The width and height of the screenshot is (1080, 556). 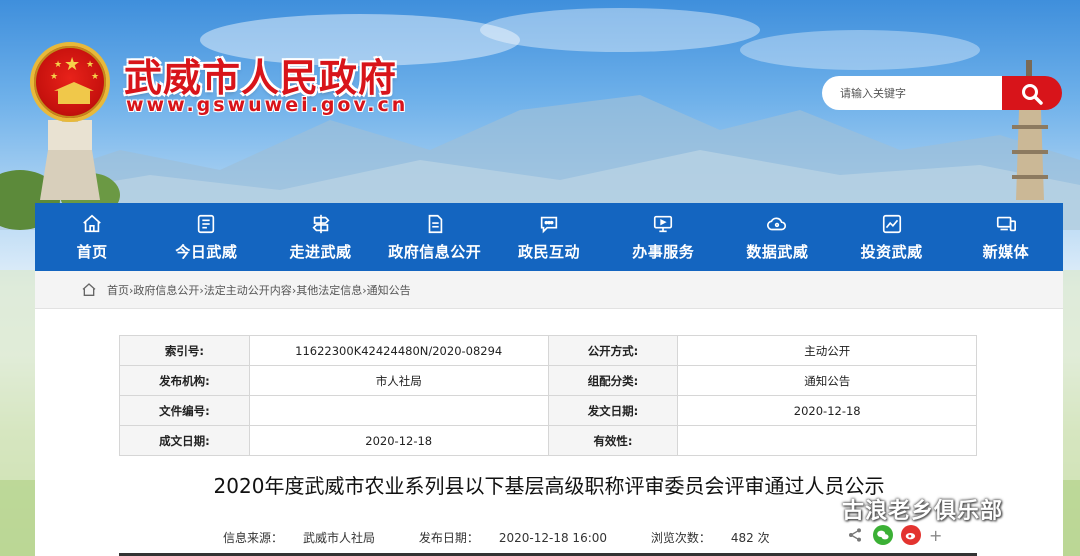 I want to click on nav-item-today: 今日武威, so click(x=206, y=237).